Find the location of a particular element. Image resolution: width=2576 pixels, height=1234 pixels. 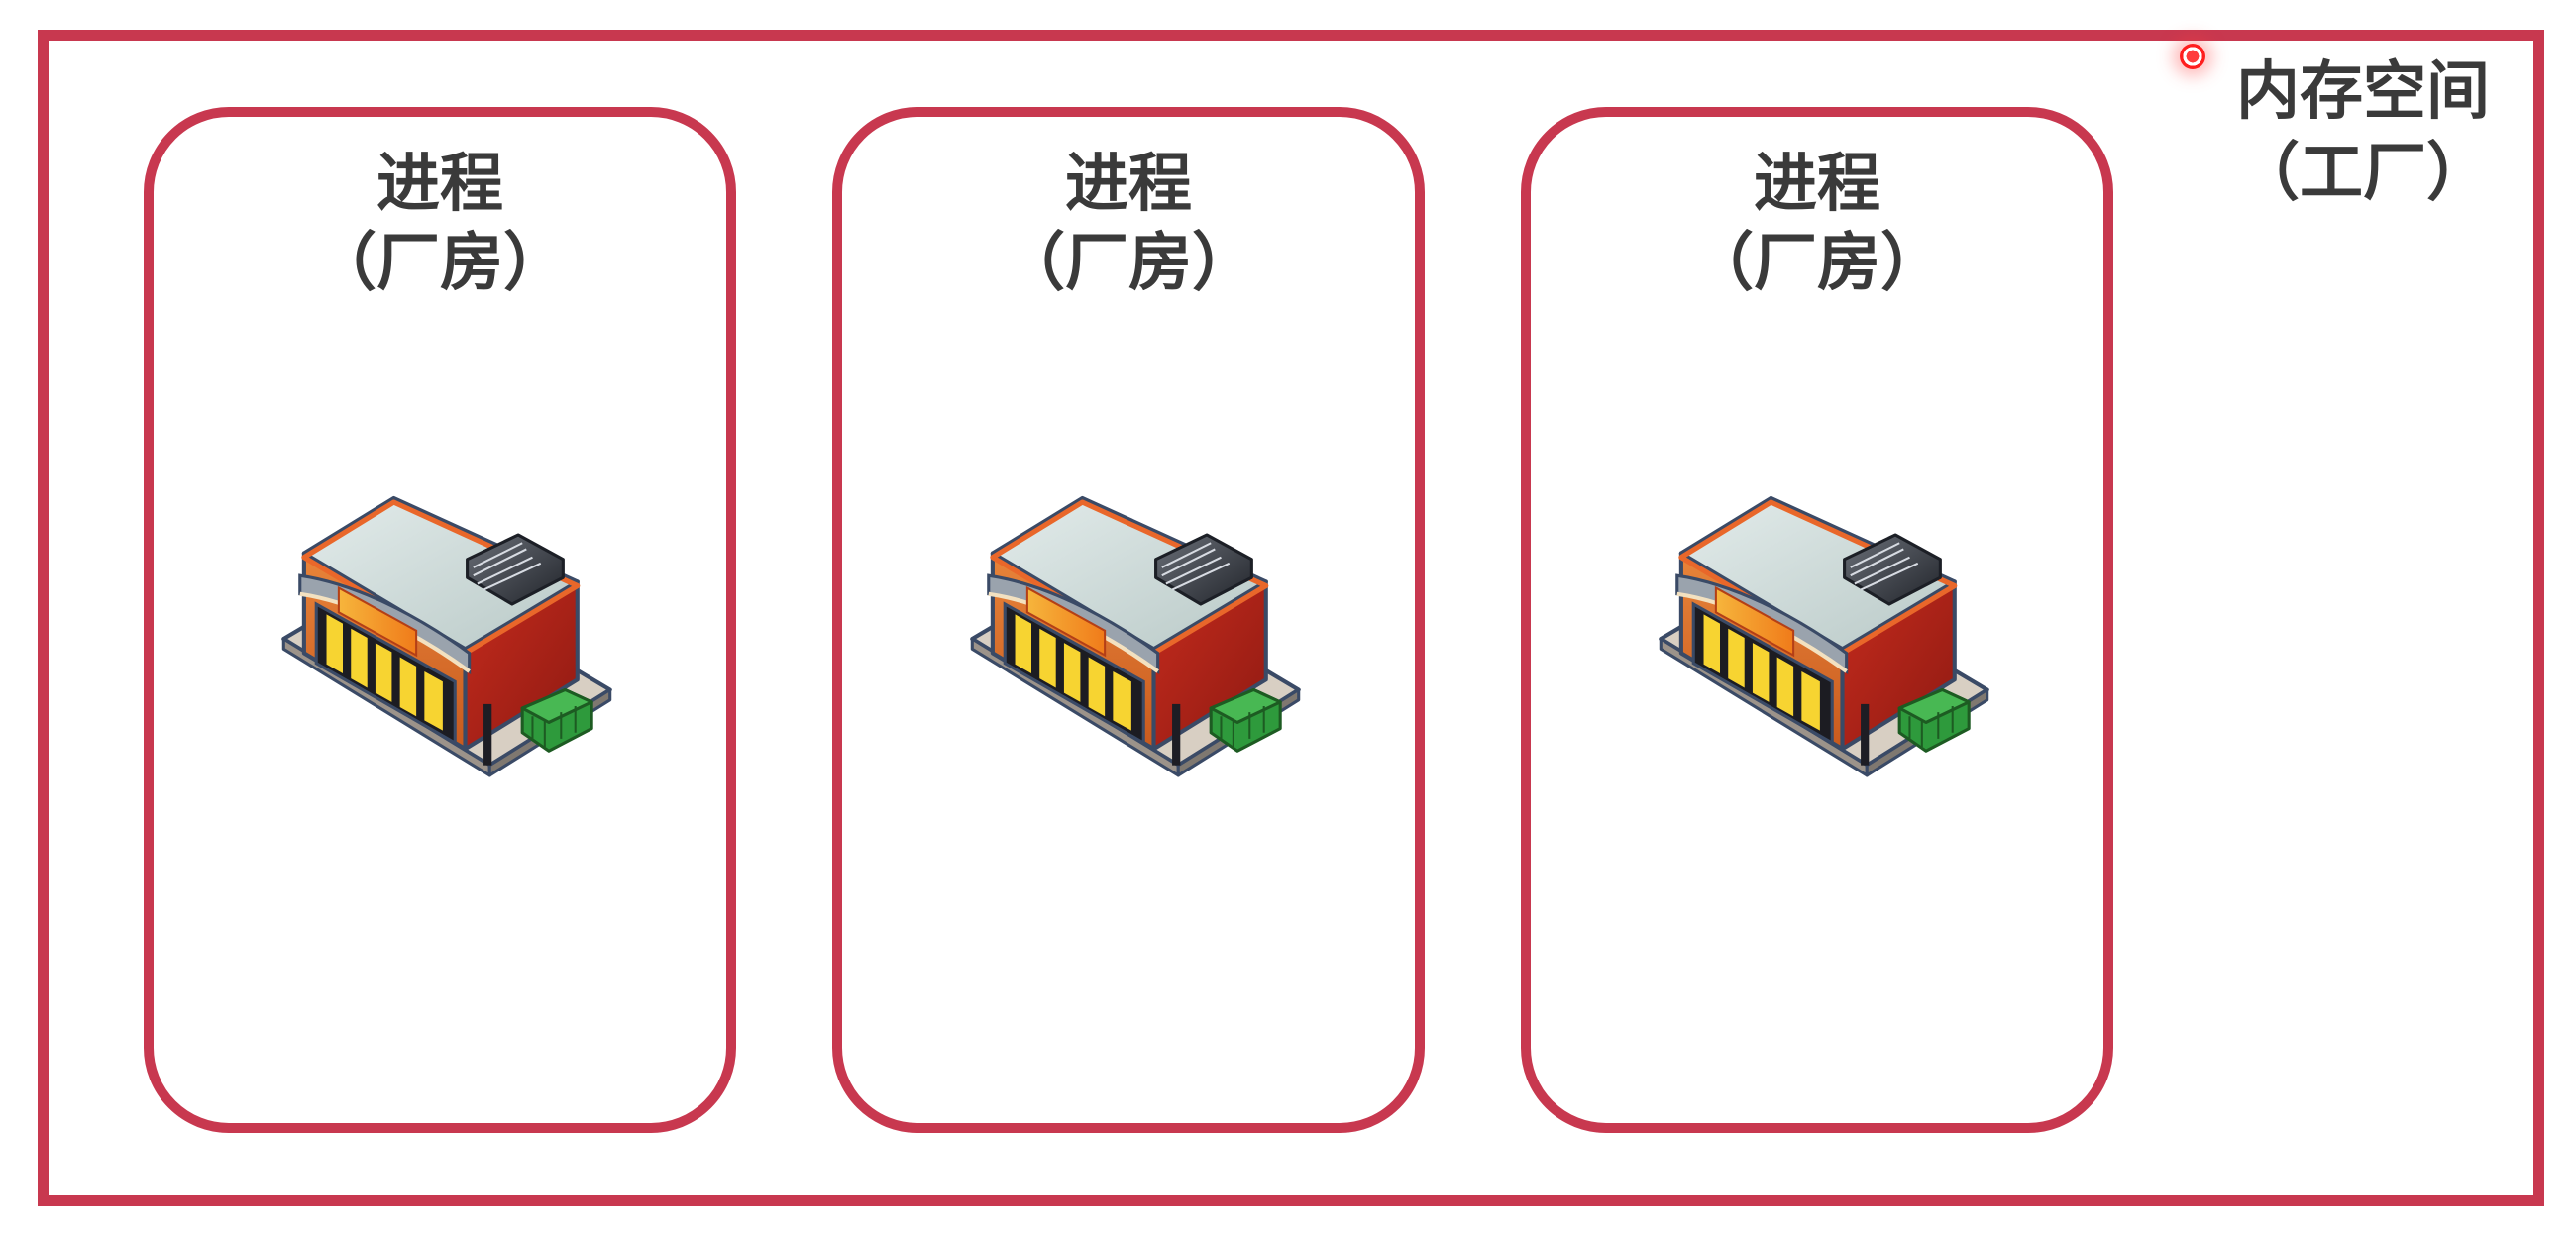

memory-space-subtitle: （工厂） is located at coordinates (2363, 174).